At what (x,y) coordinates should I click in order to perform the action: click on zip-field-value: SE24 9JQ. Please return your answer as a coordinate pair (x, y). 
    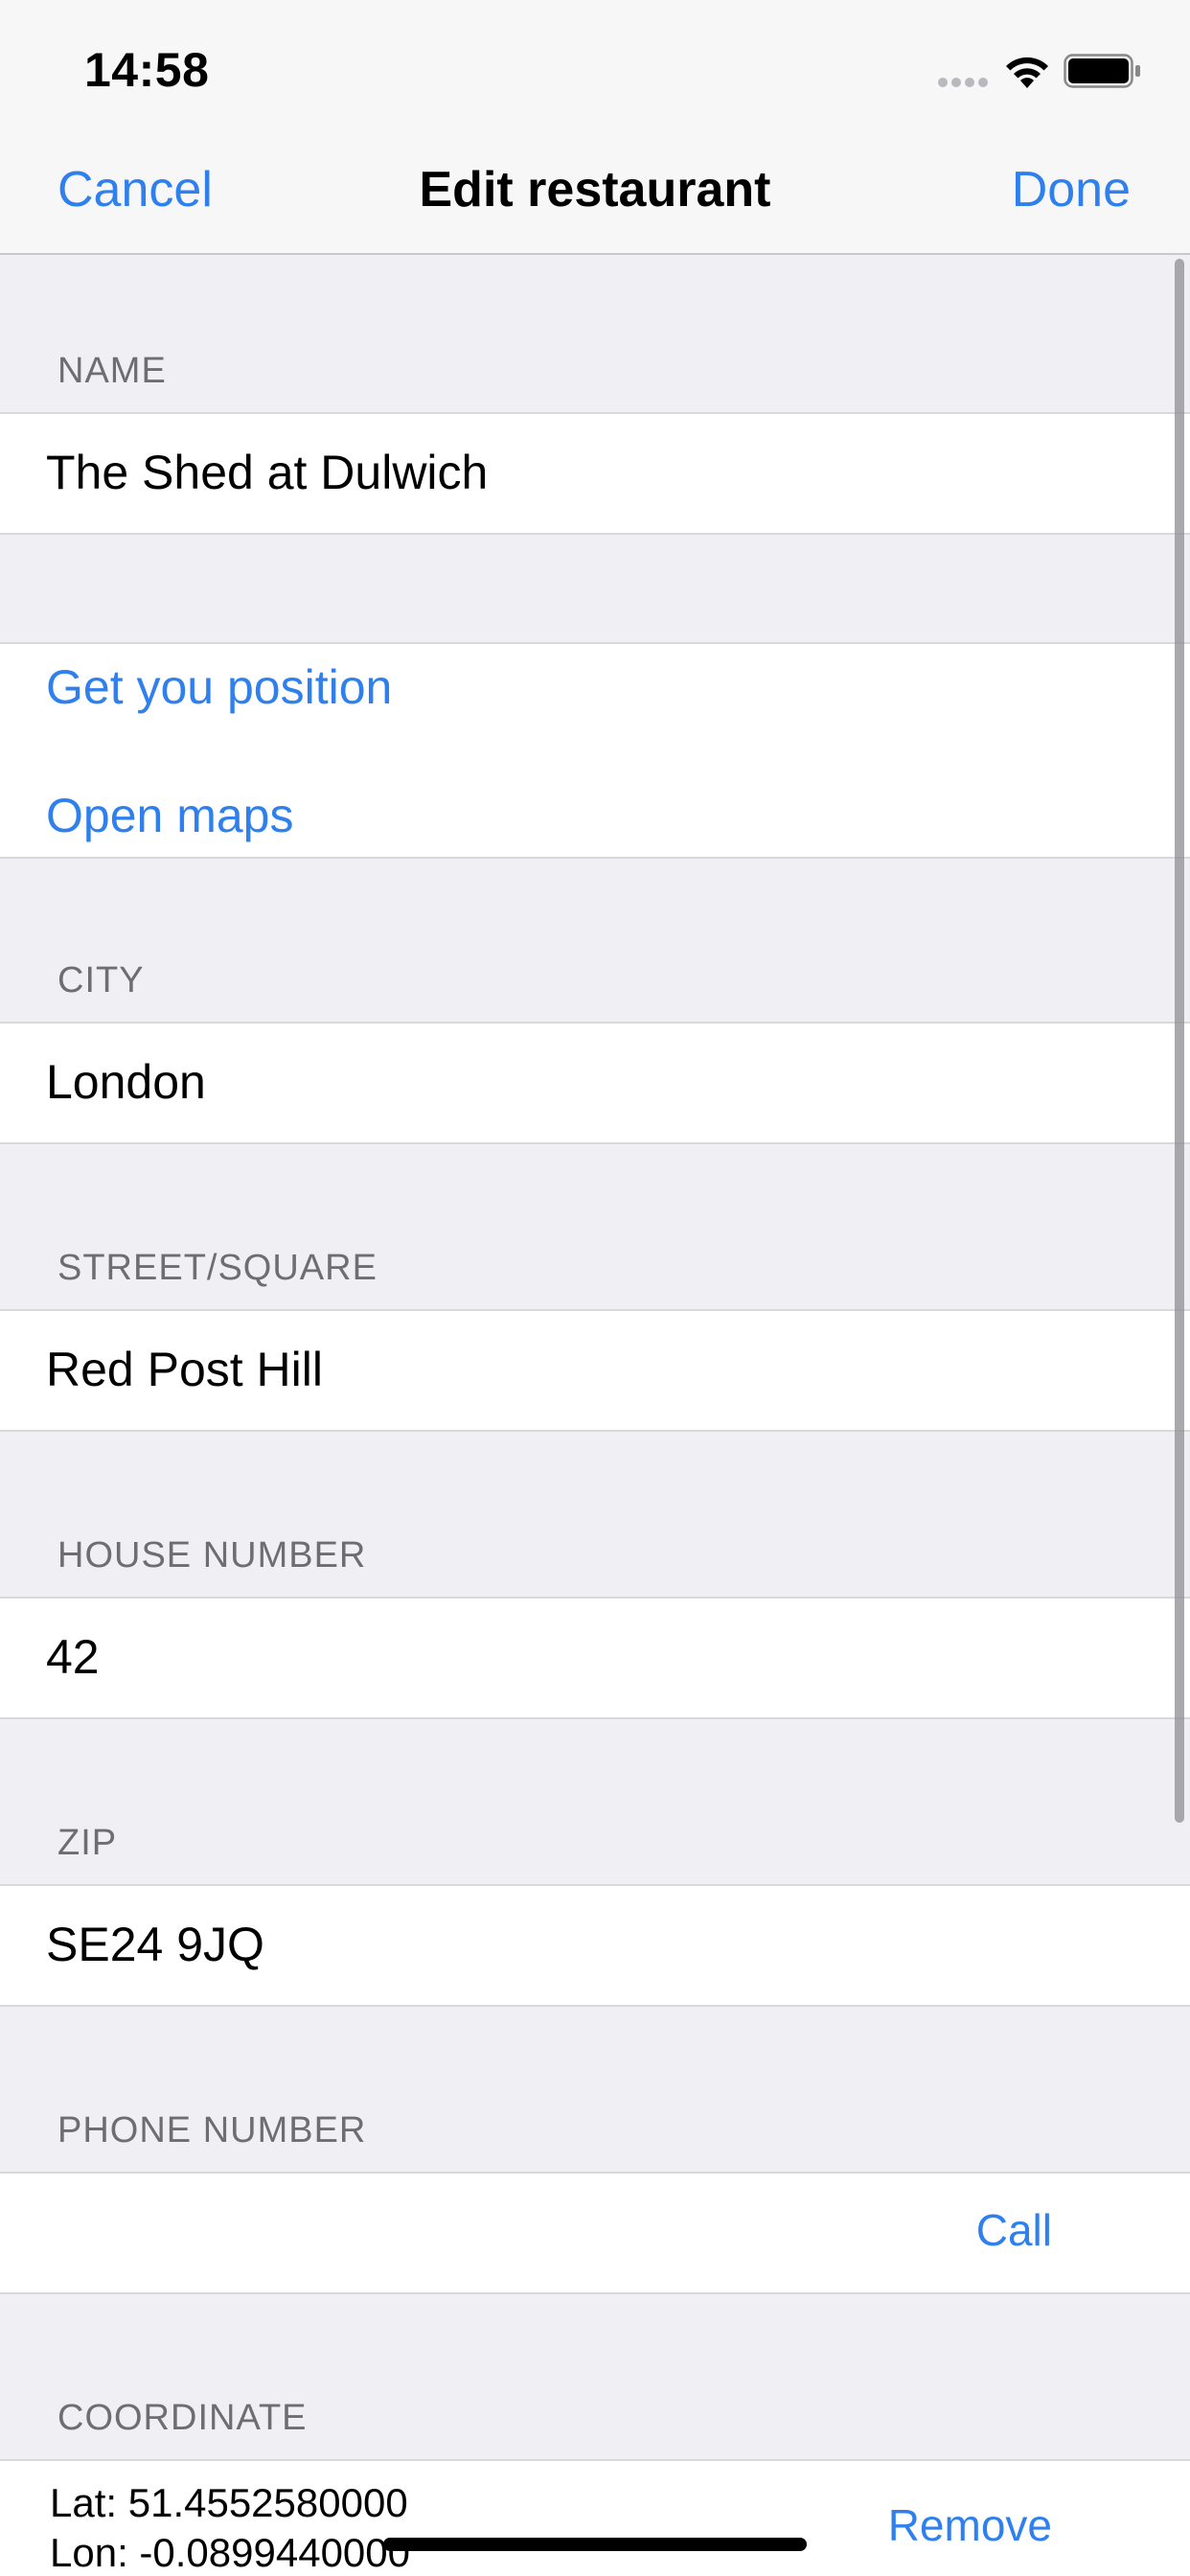
    Looking at the image, I should click on (155, 1944).